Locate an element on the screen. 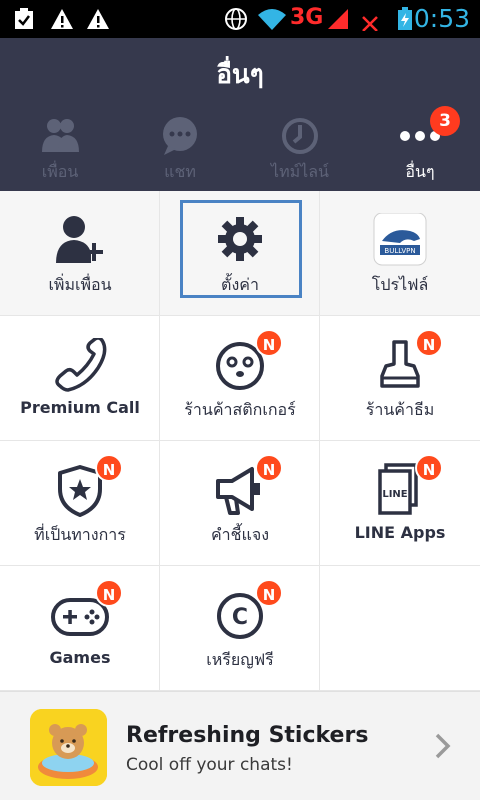  profile-avatar-icon: BULLVPN is located at coordinates (400, 239).